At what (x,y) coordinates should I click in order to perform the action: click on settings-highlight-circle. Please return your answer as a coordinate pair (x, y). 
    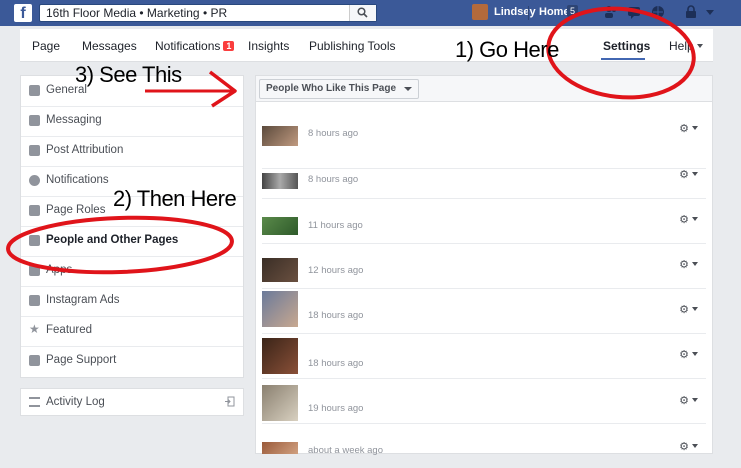
    Looking at the image, I should click on (621, 53).